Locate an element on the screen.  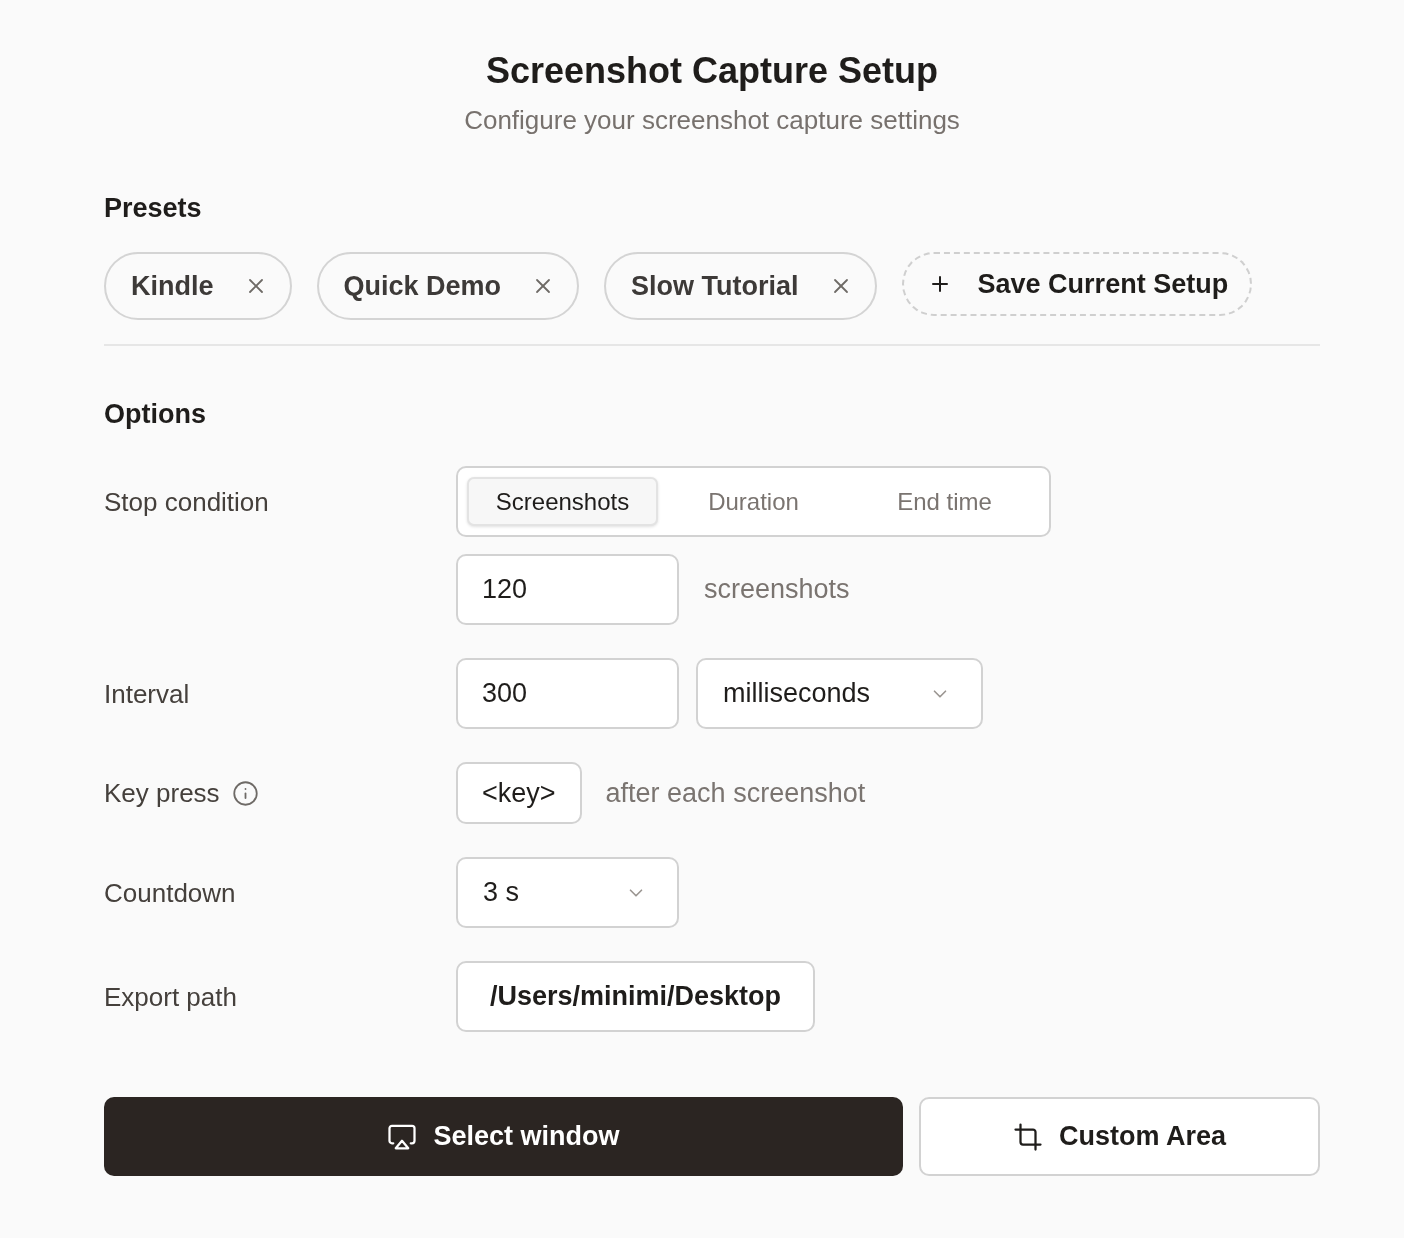
key-input: <key> is located at coordinates (519, 793).